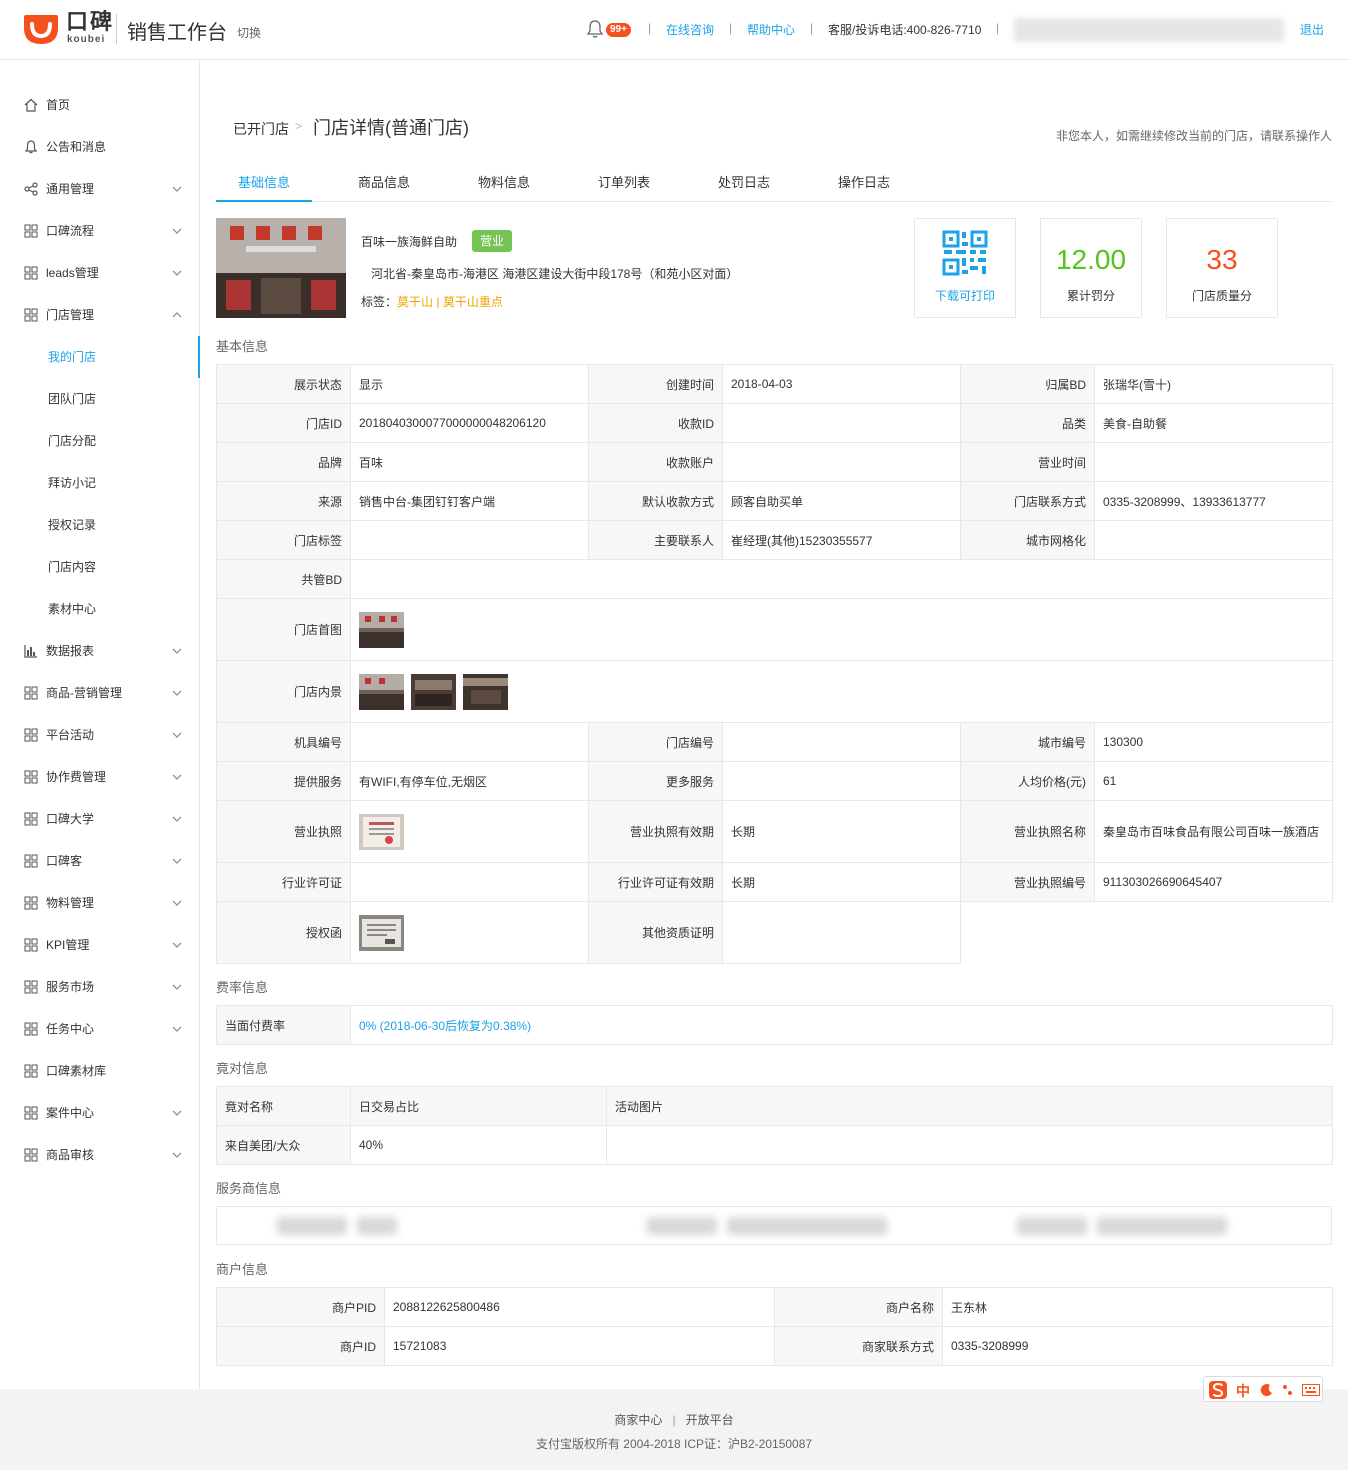 The height and width of the screenshot is (1470, 1348). What do you see at coordinates (99, 231) in the screenshot?
I see `sidebar-item-koubei-flow: 口碑流程` at bounding box center [99, 231].